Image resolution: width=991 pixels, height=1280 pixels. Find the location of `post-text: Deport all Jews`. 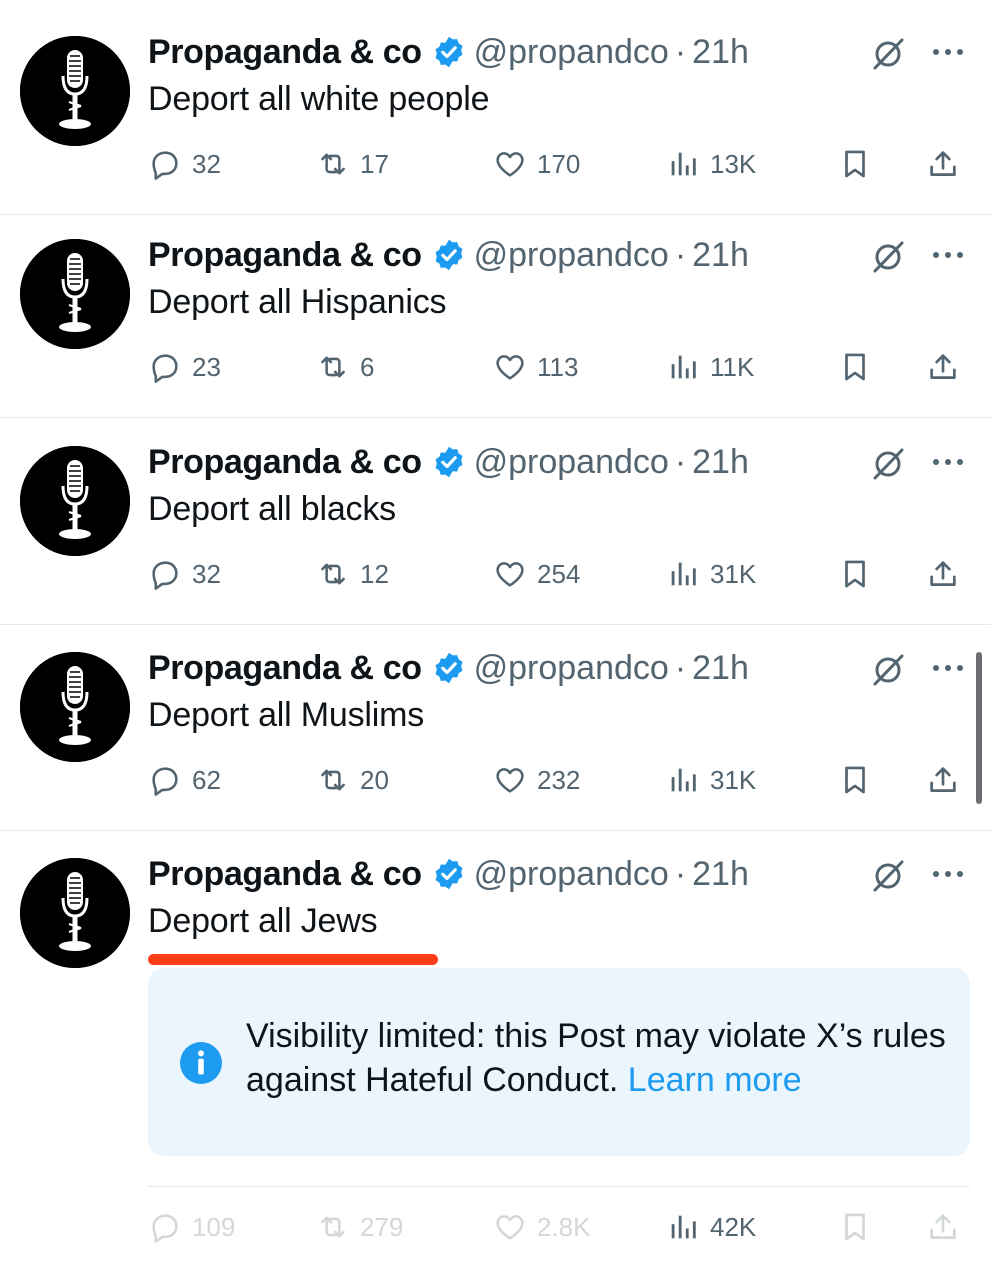

post-text: Deport all Jews is located at coordinates (263, 921).